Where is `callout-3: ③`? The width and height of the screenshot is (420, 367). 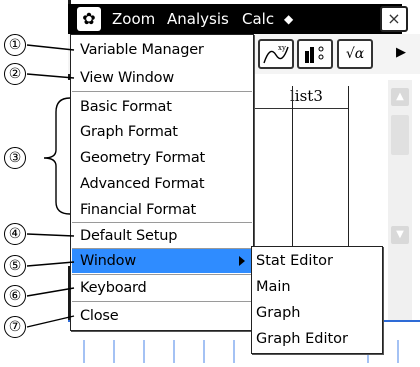 callout-3: ③ is located at coordinates (15, 158).